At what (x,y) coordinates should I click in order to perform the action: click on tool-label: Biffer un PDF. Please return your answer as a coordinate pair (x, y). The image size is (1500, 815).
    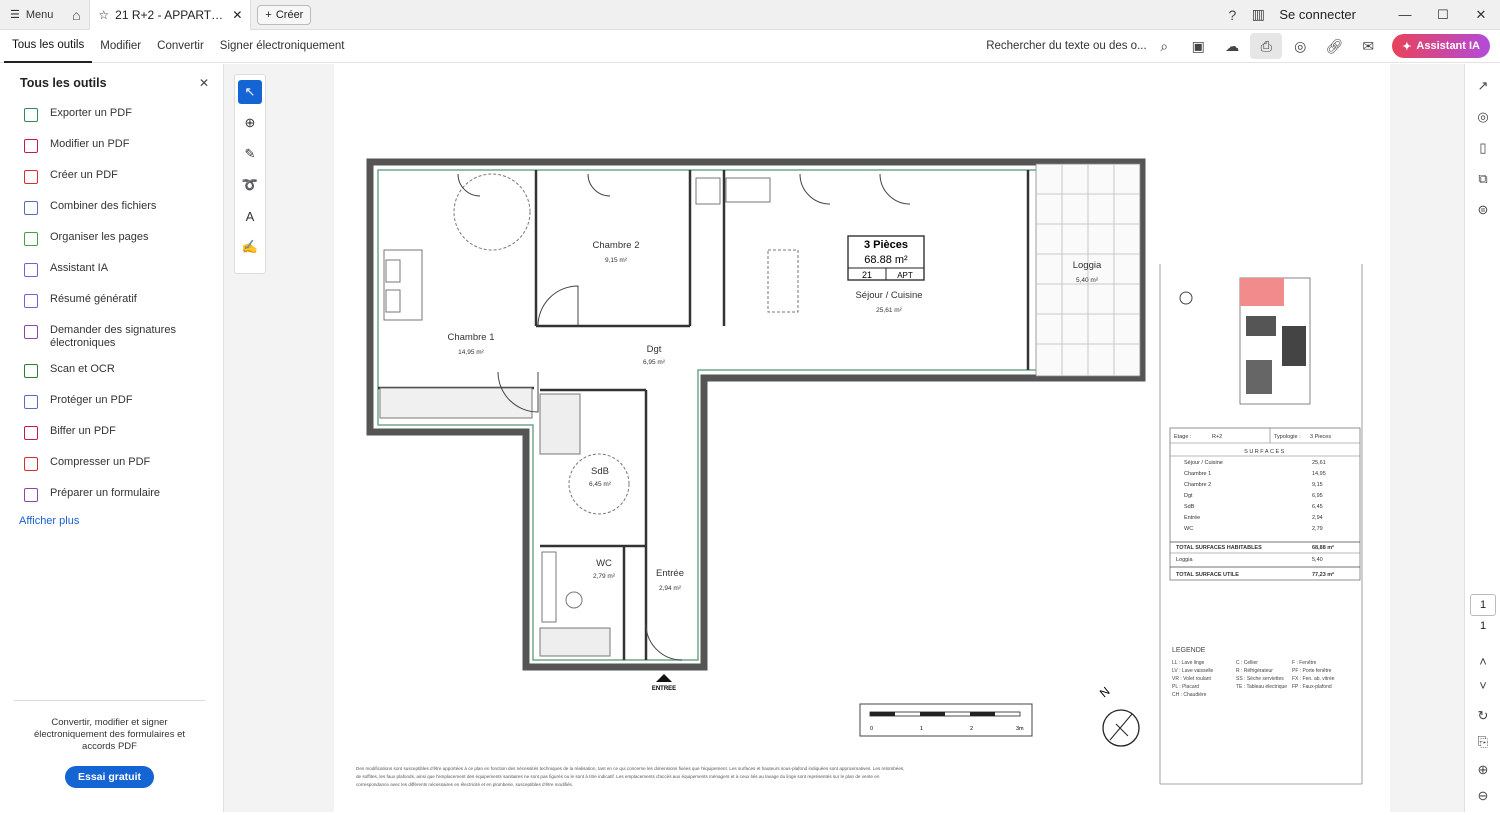
    Looking at the image, I should click on (83, 431).